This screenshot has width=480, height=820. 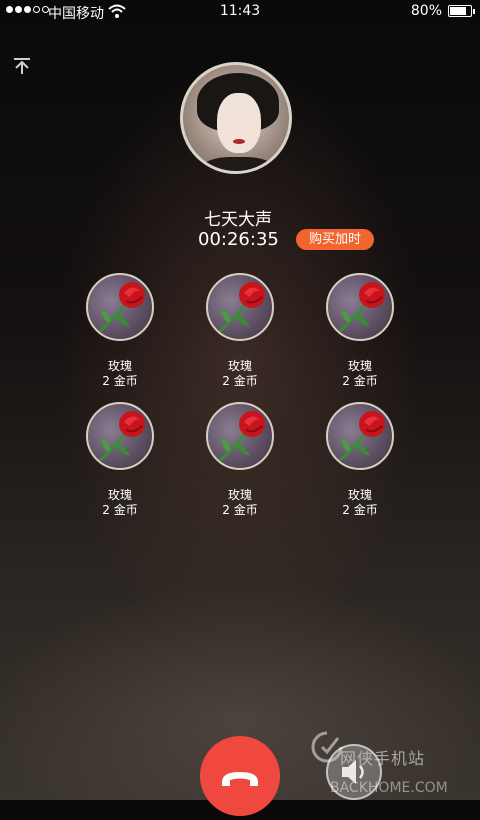 I want to click on caller-name: 七天大声, so click(x=238, y=220).